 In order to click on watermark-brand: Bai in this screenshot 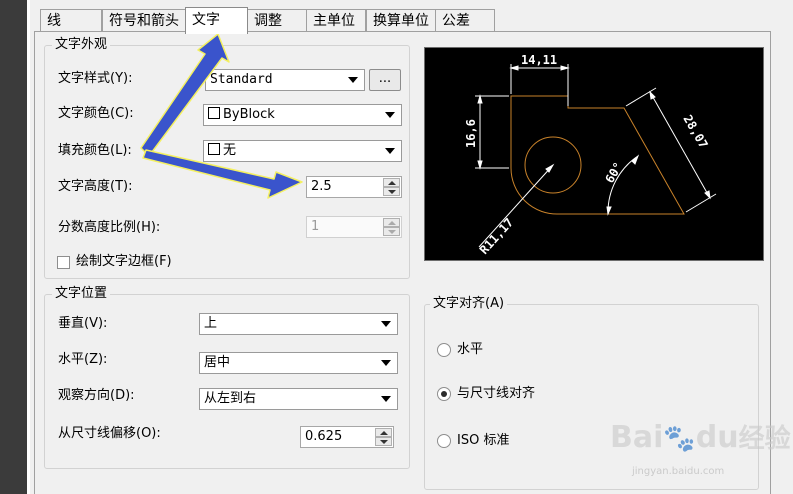, I will do `click(637, 437)`.